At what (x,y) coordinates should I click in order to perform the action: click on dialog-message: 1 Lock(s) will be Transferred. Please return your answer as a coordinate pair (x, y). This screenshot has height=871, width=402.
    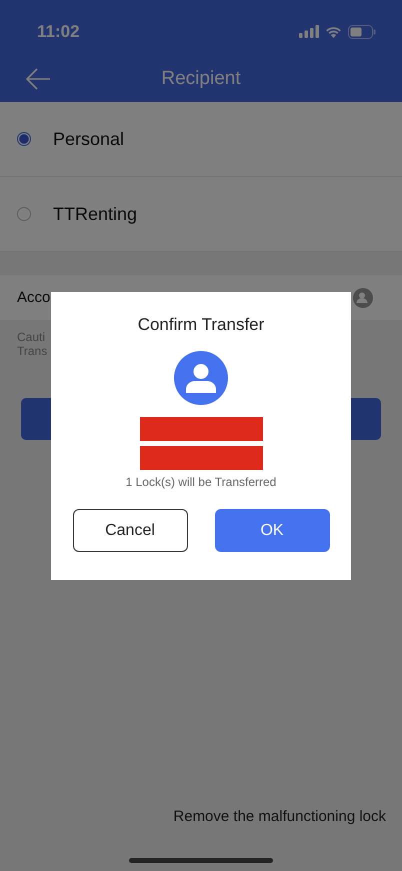
    Looking at the image, I should click on (201, 482).